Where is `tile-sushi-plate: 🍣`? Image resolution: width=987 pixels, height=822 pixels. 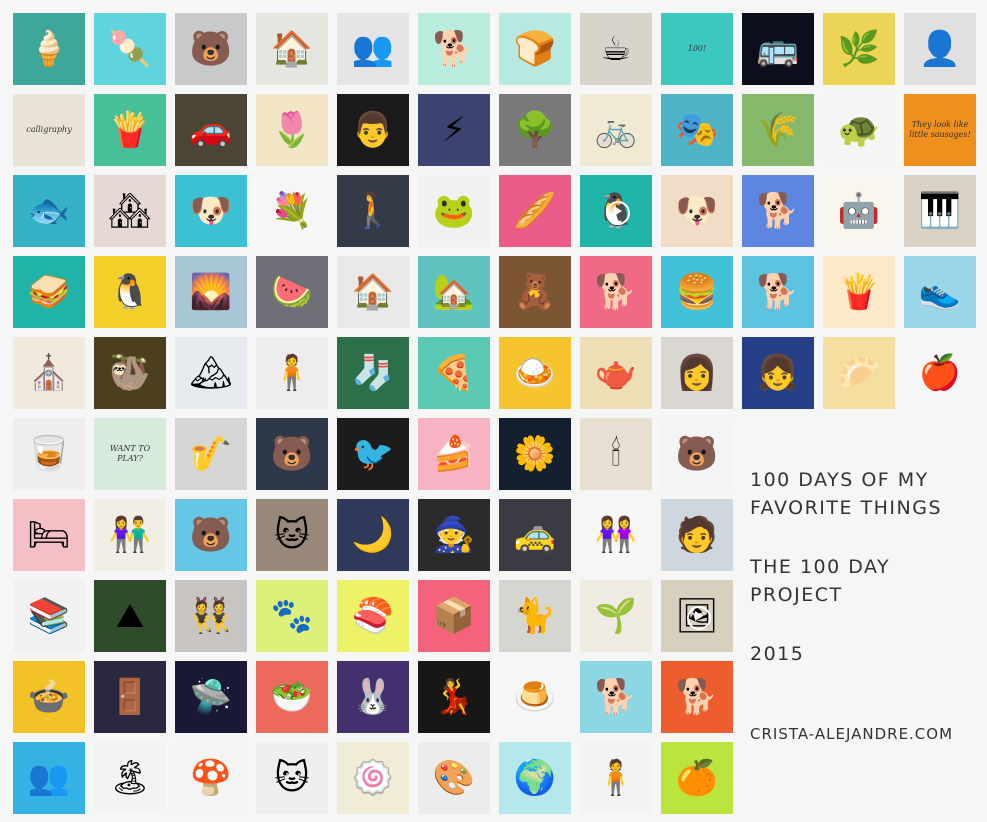
tile-sushi-plate: 🍣 is located at coordinates (373, 616).